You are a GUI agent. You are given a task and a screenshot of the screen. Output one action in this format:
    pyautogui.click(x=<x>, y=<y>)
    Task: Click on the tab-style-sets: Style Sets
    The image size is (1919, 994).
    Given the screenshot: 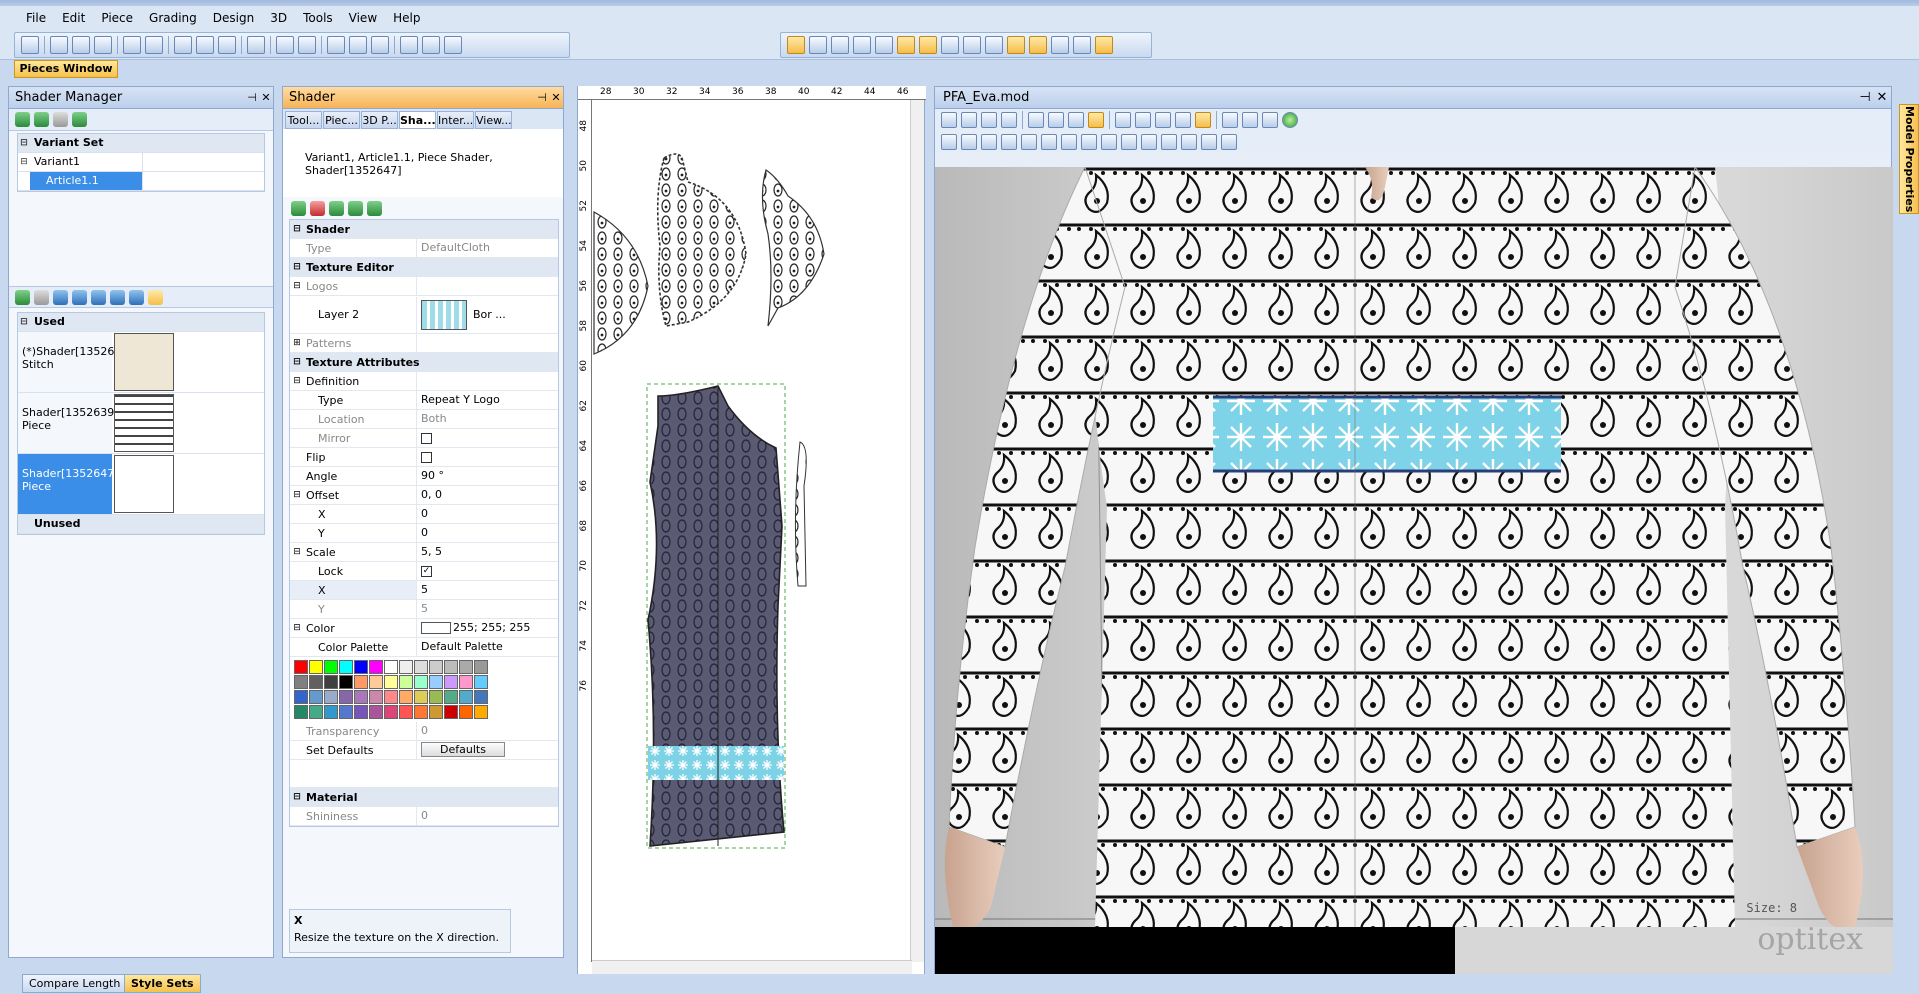 What is the action you would take?
    pyautogui.click(x=162, y=983)
    